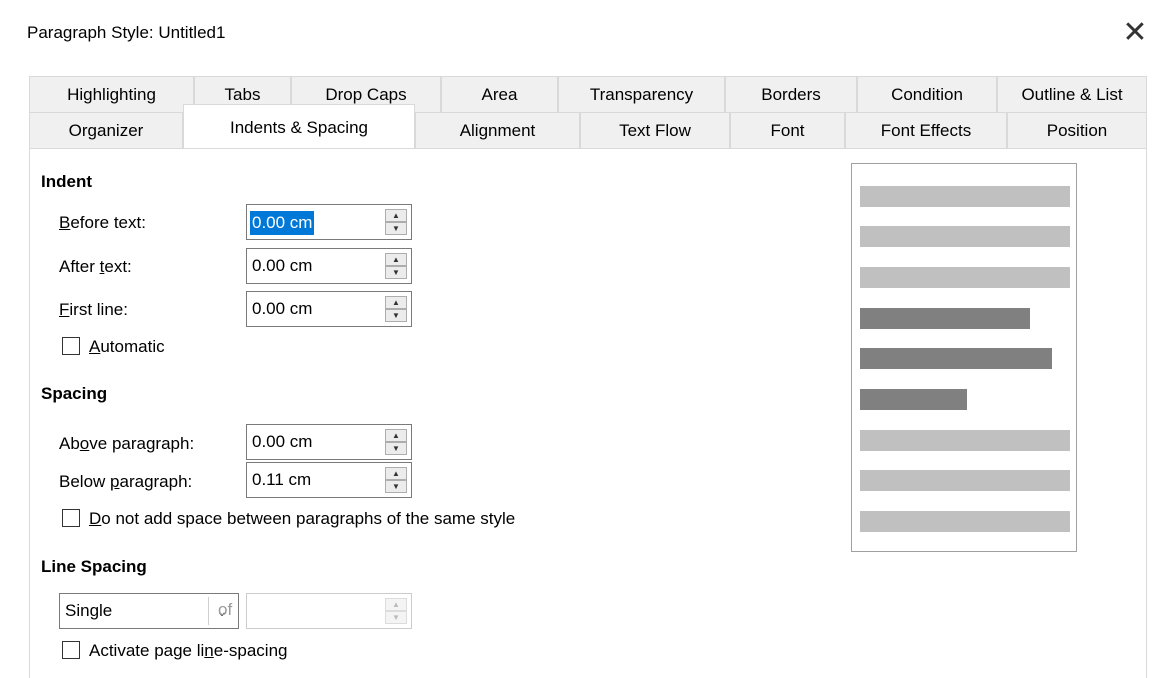 The image size is (1156, 678). What do you see at coordinates (74, 393) in the screenshot?
I see `spacing-heading: Spacing` at bounding box center [74, 393].